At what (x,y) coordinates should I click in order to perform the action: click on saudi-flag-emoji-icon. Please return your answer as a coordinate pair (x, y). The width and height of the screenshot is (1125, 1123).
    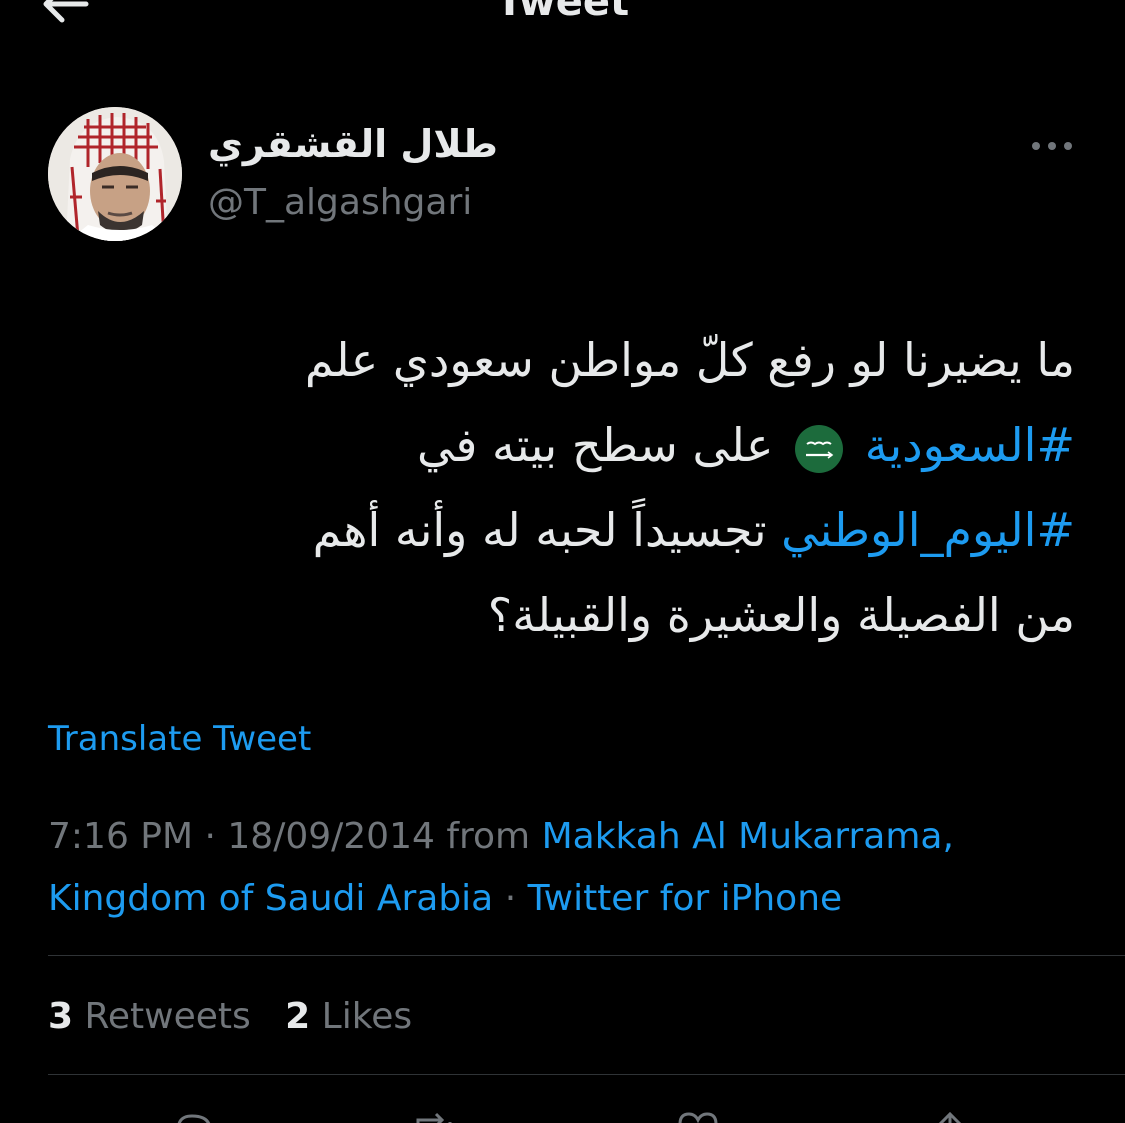
    Looking at the image, I should click on (819, 448).